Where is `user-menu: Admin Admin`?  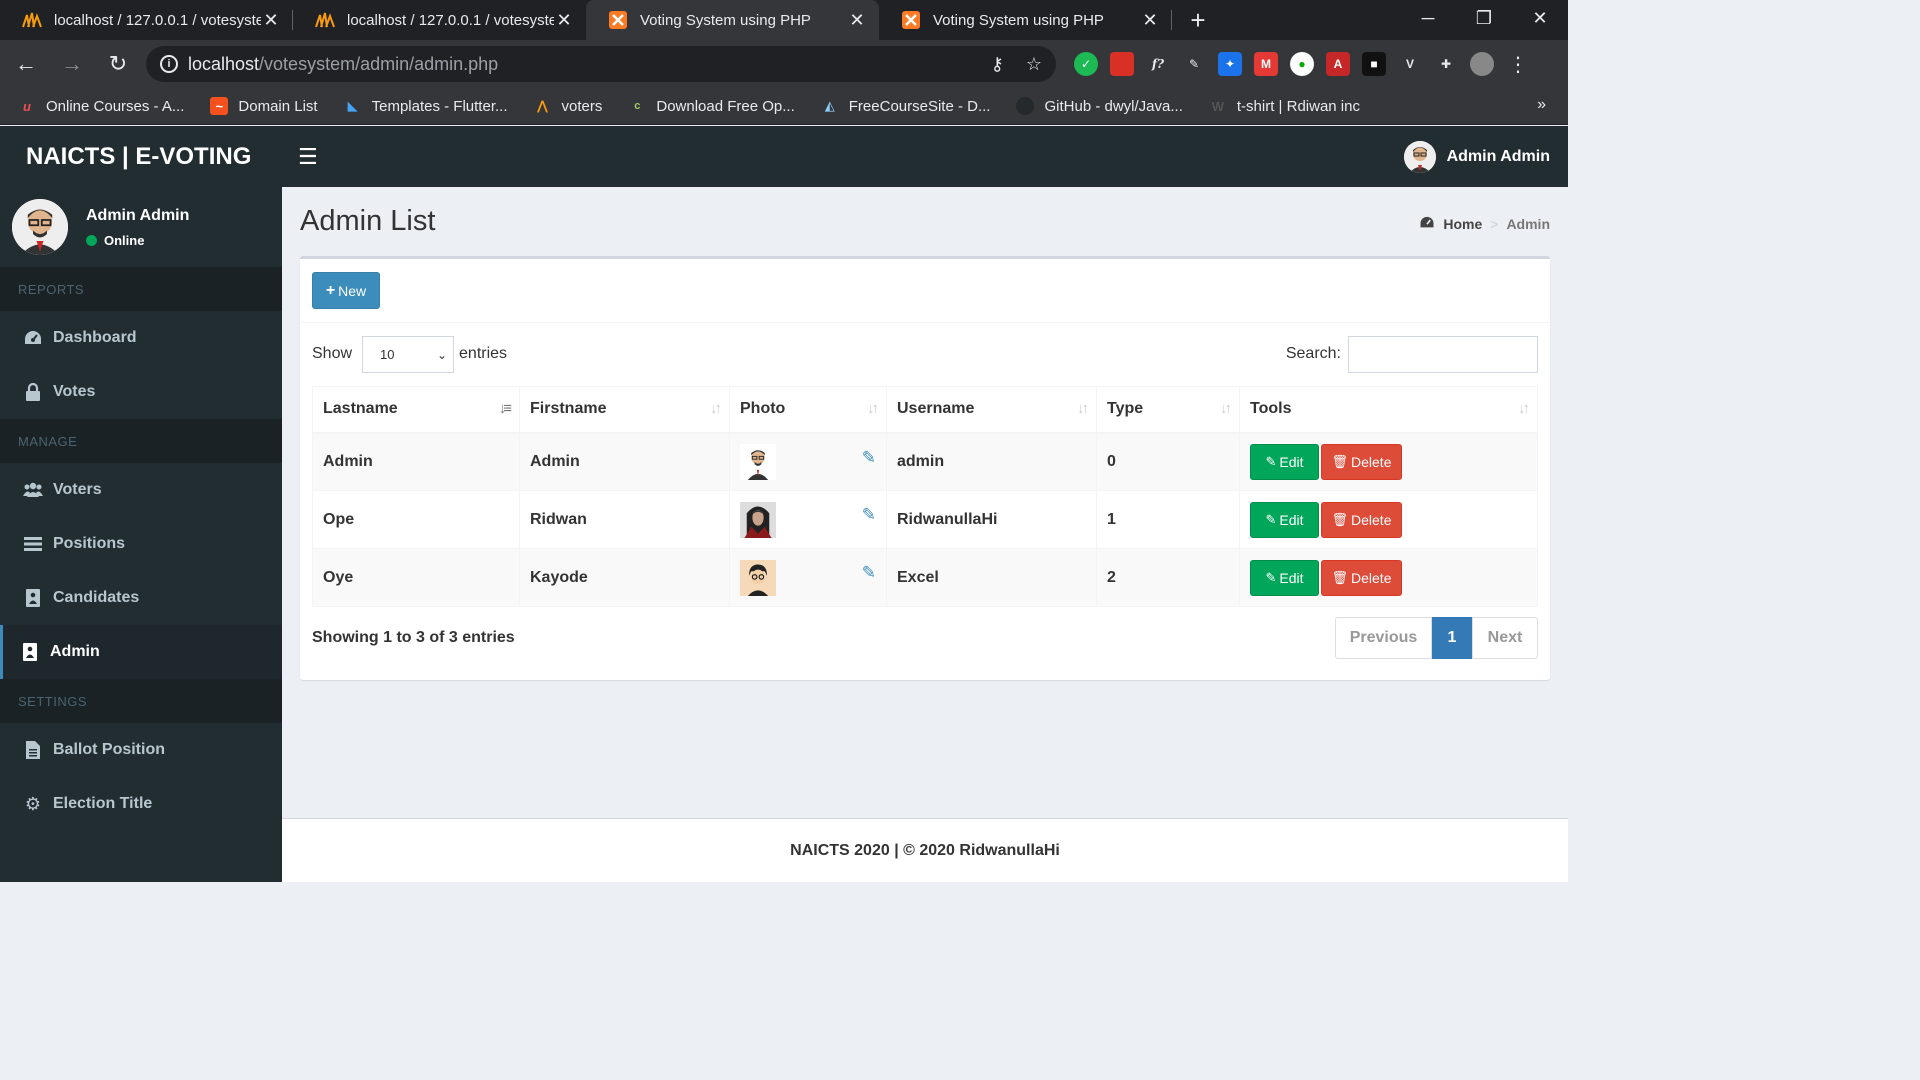 user-menu: Admin Admin is located at coordinates (1485, 156).